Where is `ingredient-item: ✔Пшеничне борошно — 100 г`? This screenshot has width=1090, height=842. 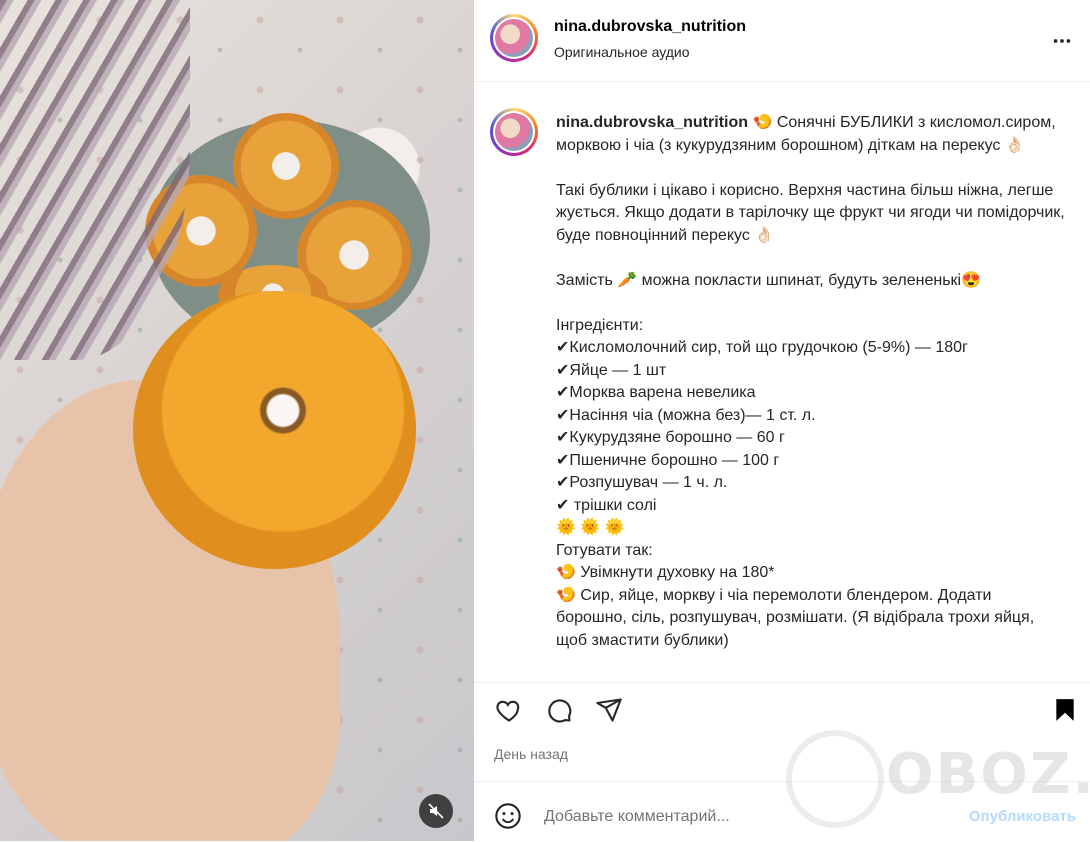
ingredient-item: ✔Пшеничне борошно — 100 г is located at coordinates (668, 460).